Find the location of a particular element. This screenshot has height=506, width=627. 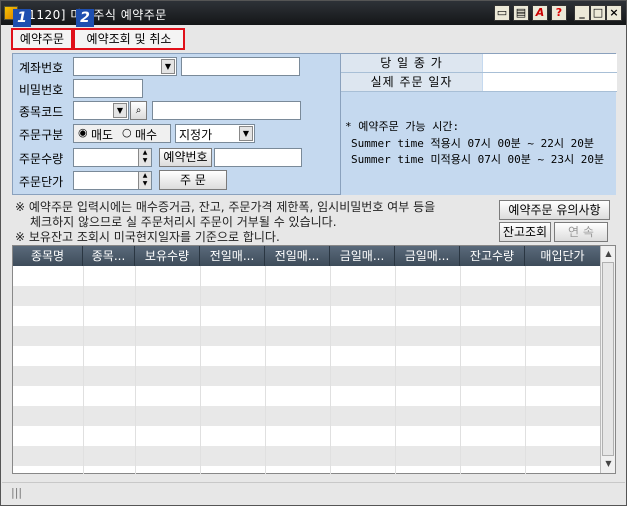

actual-order-date-label: 실제 주문 일자 is located at coordinates (411, 82).